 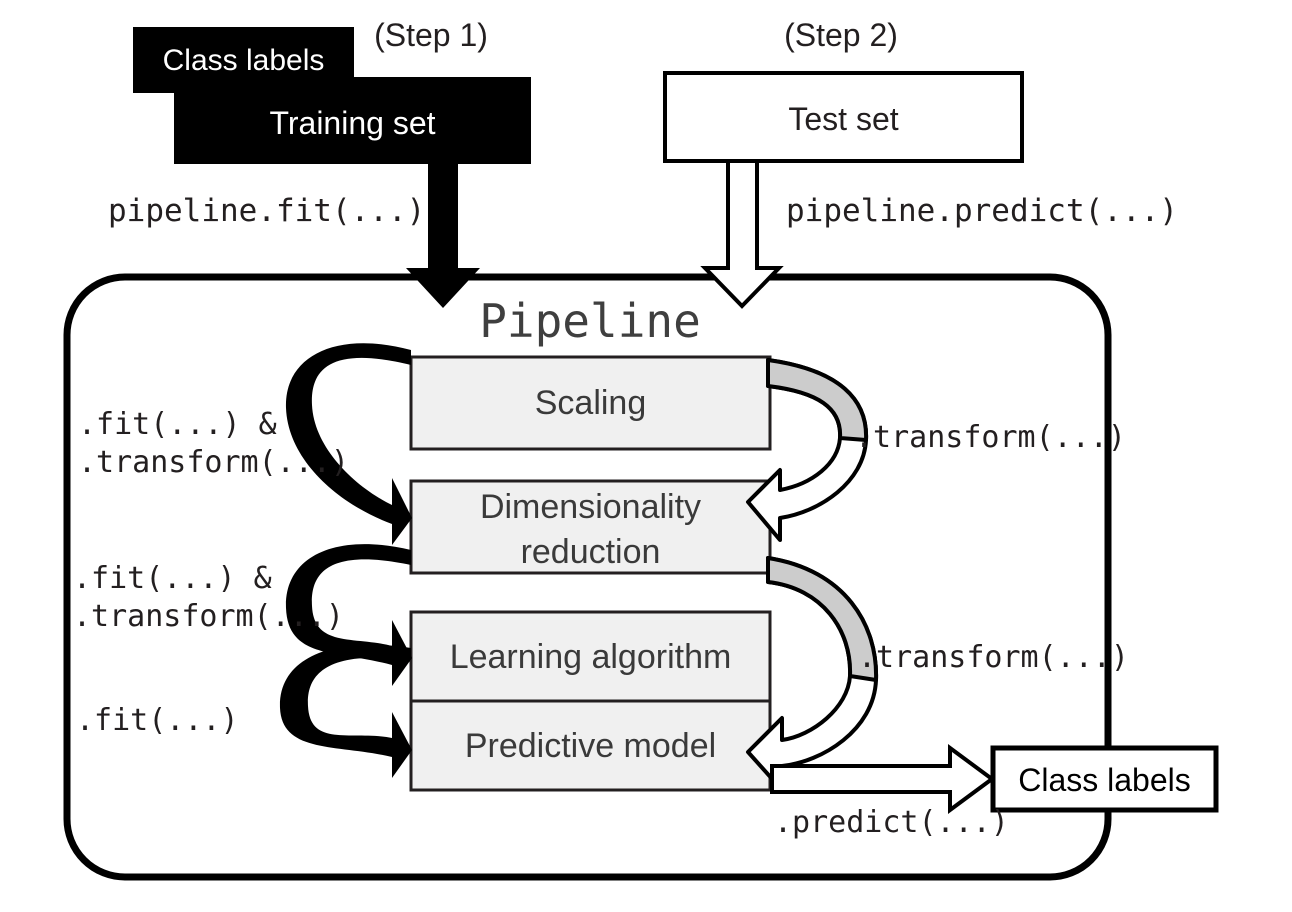 I want to click on stage-label-dimensionality-reduction-line1: Dimensionality, so click(x=590, y=507).